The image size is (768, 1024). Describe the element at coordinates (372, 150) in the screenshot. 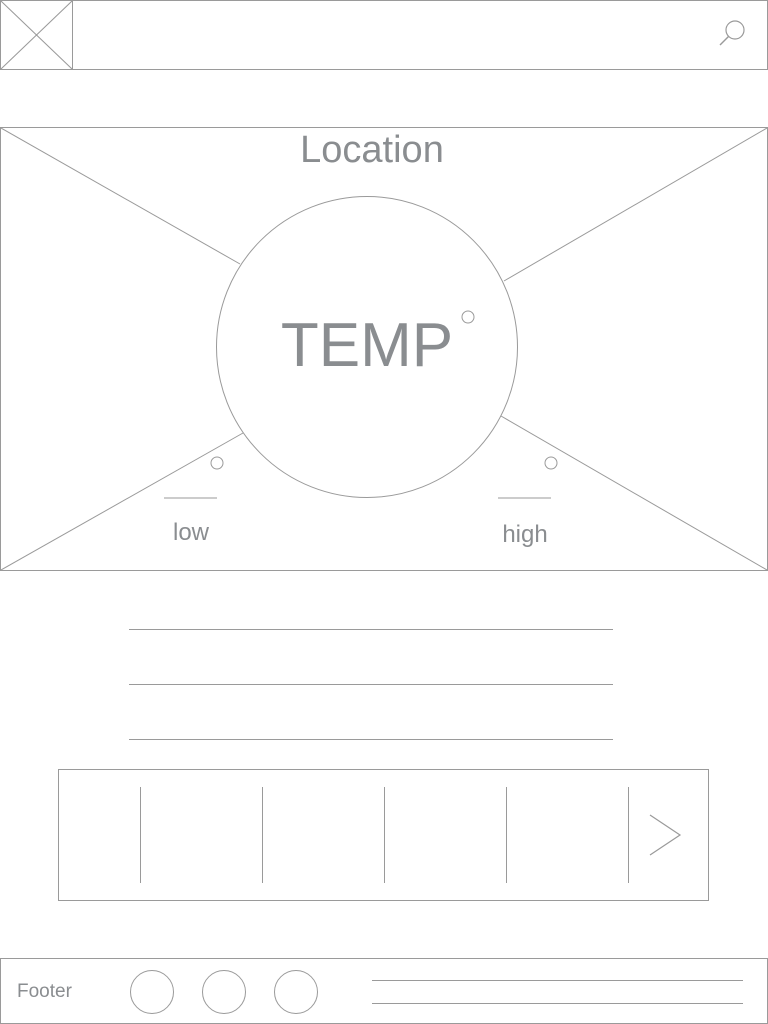

I see `location-title: Location` at that location.